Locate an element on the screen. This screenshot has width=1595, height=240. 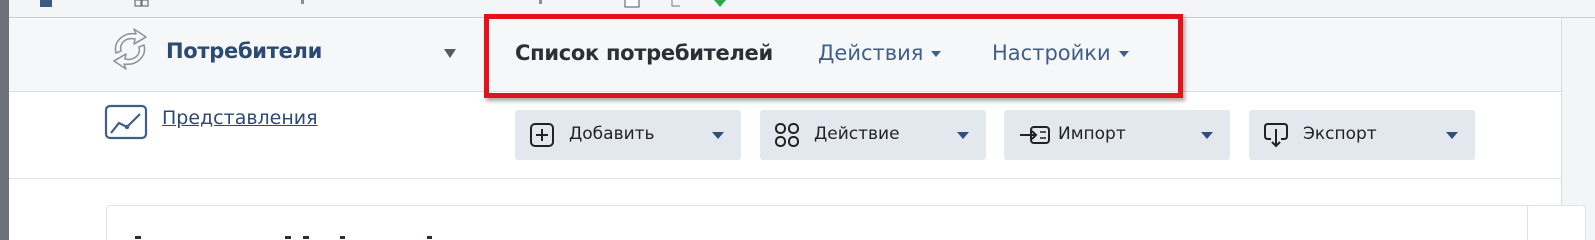
app-title: Потребители is located at coordinates (244, 51).